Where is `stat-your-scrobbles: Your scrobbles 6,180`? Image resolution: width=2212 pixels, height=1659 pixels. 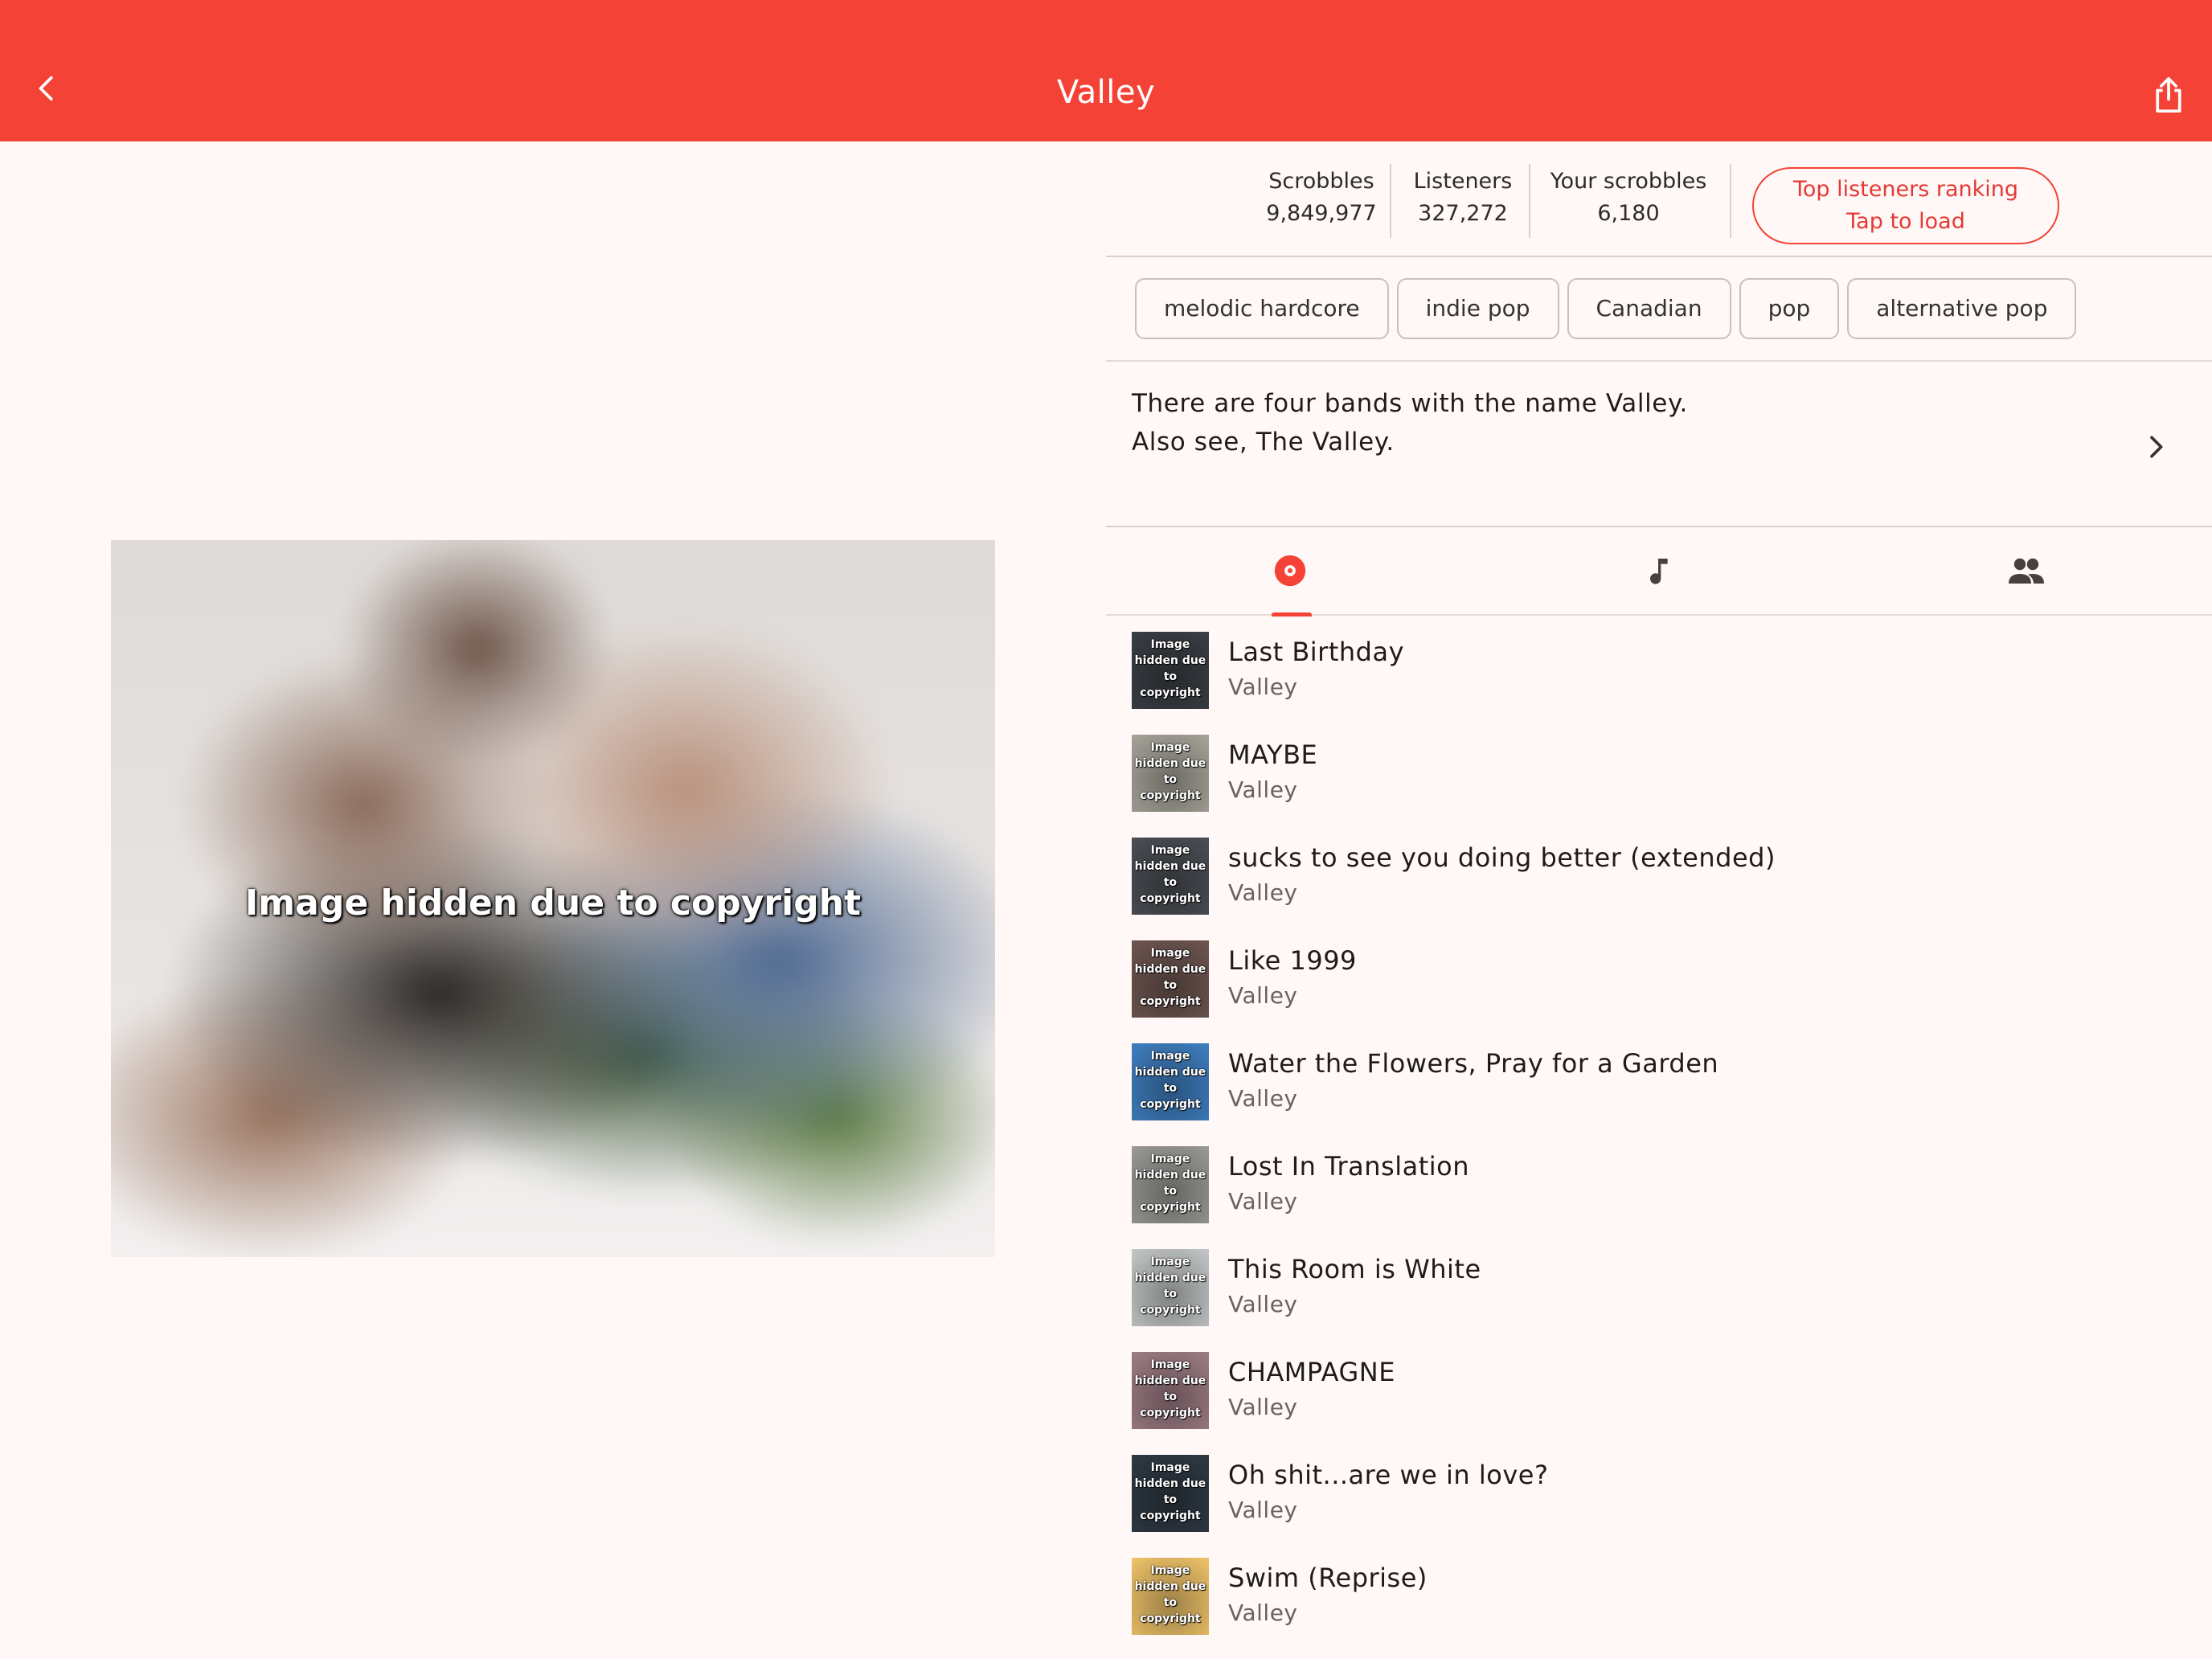
stat-your-scrobbles: Your scrobbles 6,180 is located at coordinates (1628, 202).